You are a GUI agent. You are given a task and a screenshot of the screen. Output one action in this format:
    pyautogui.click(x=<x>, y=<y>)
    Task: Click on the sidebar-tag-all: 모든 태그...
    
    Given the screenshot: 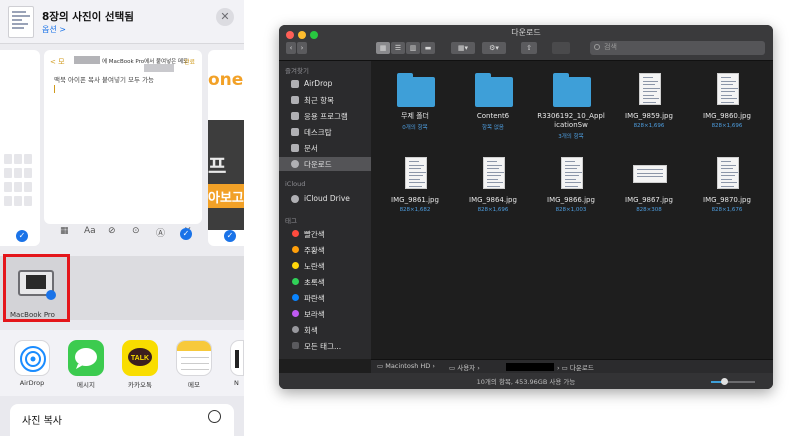 What is the action you would take?
    pyautogui.click(x=325, y=346)
    